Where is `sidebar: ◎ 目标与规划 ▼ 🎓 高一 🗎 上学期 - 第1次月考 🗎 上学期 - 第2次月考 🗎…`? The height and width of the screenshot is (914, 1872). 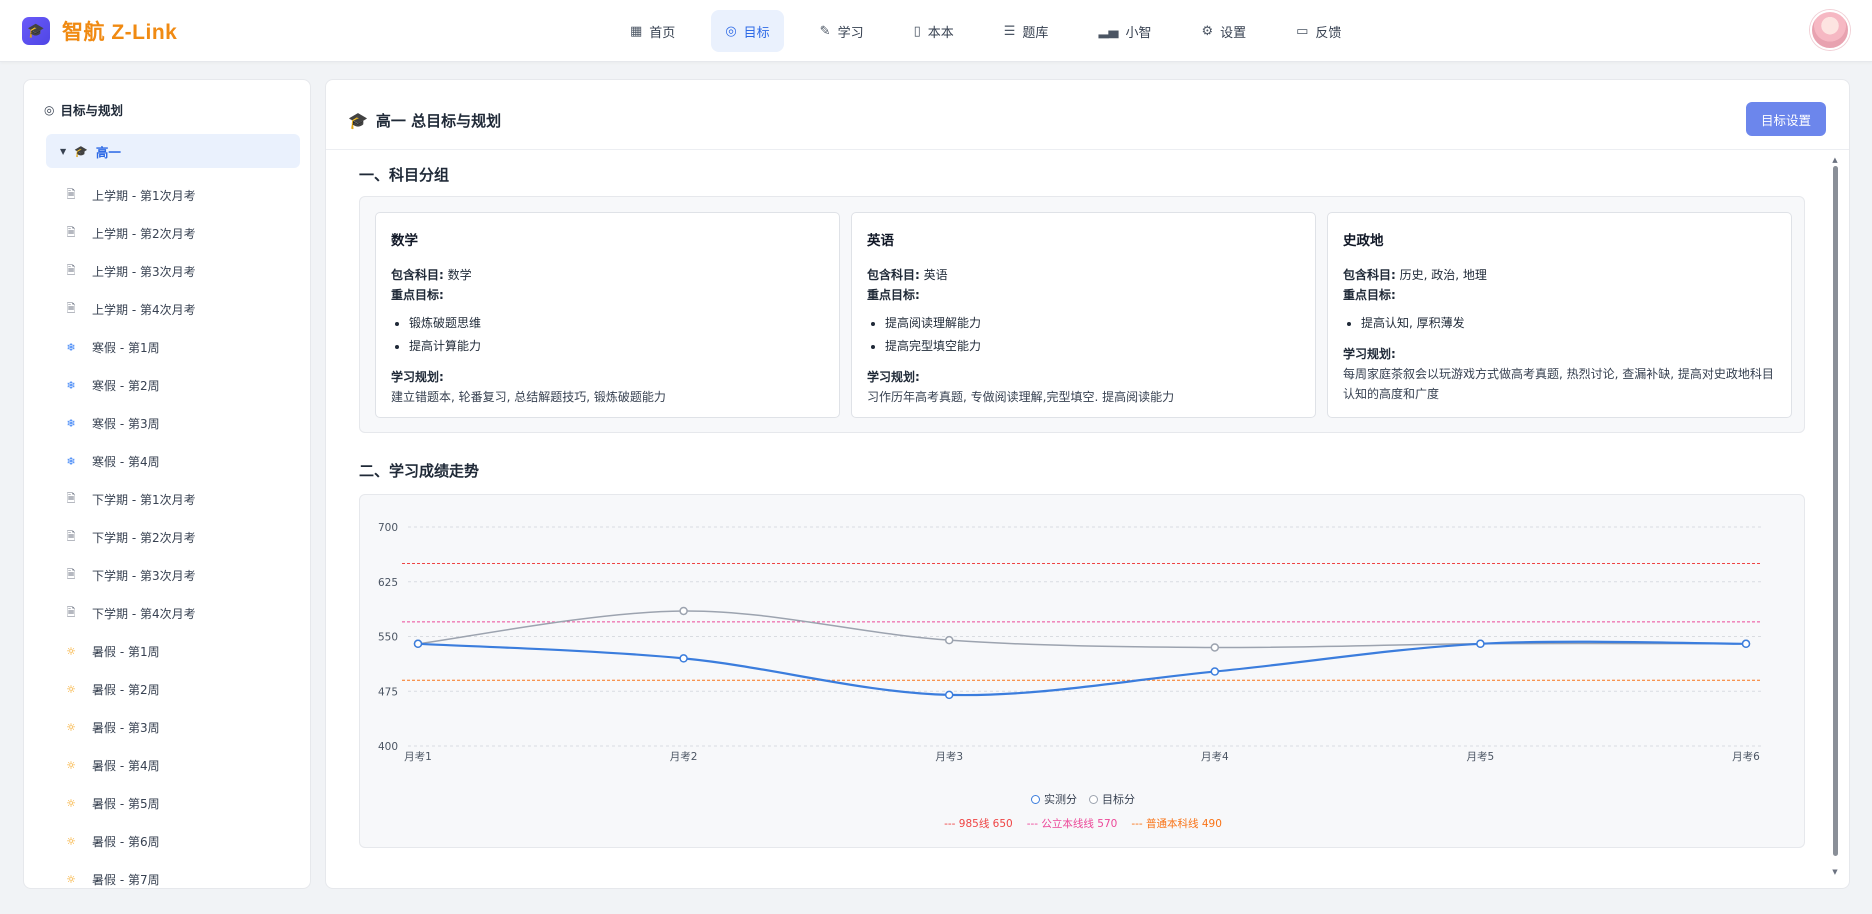 sidebar: ◎ 目标与规划 ▼ 🎓 高一 🗎 上学期 - 第1次月考 🗎 上学期 - 第2次月考 🗎… is located at coordinates (167, 484).